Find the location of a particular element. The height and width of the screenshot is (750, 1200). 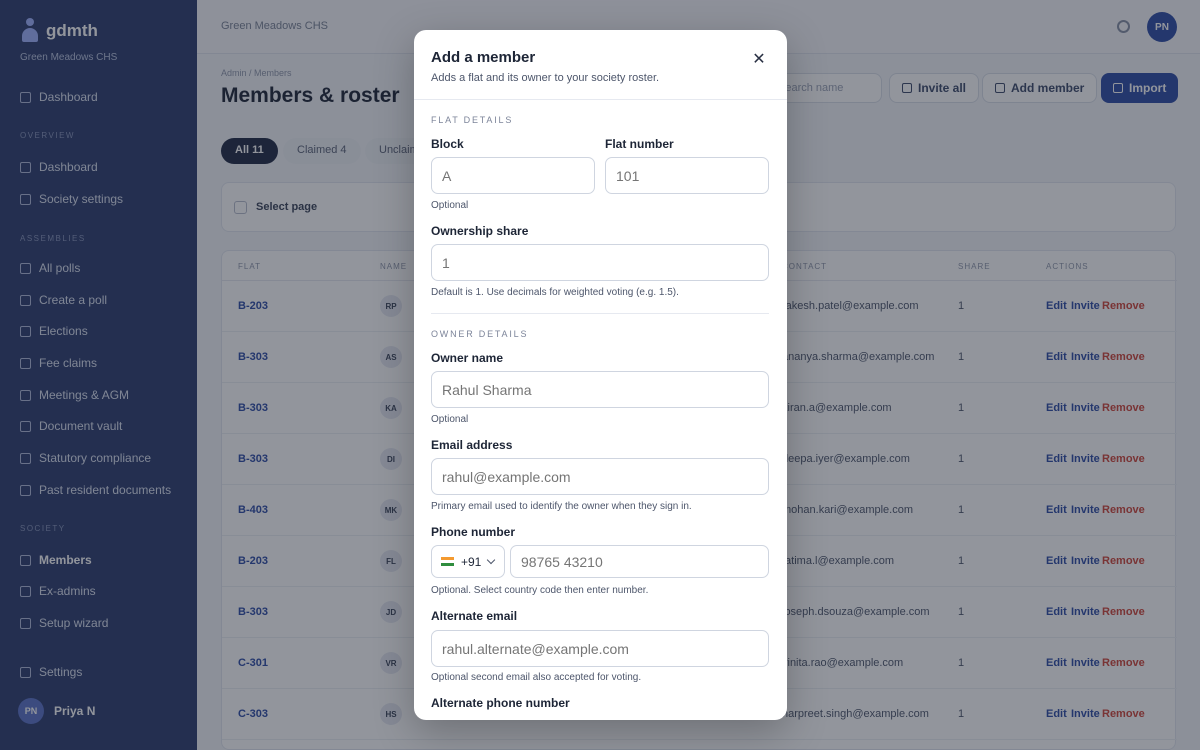

owner-details-section: OWNER DETAILS is located at coordinates (480, 334).